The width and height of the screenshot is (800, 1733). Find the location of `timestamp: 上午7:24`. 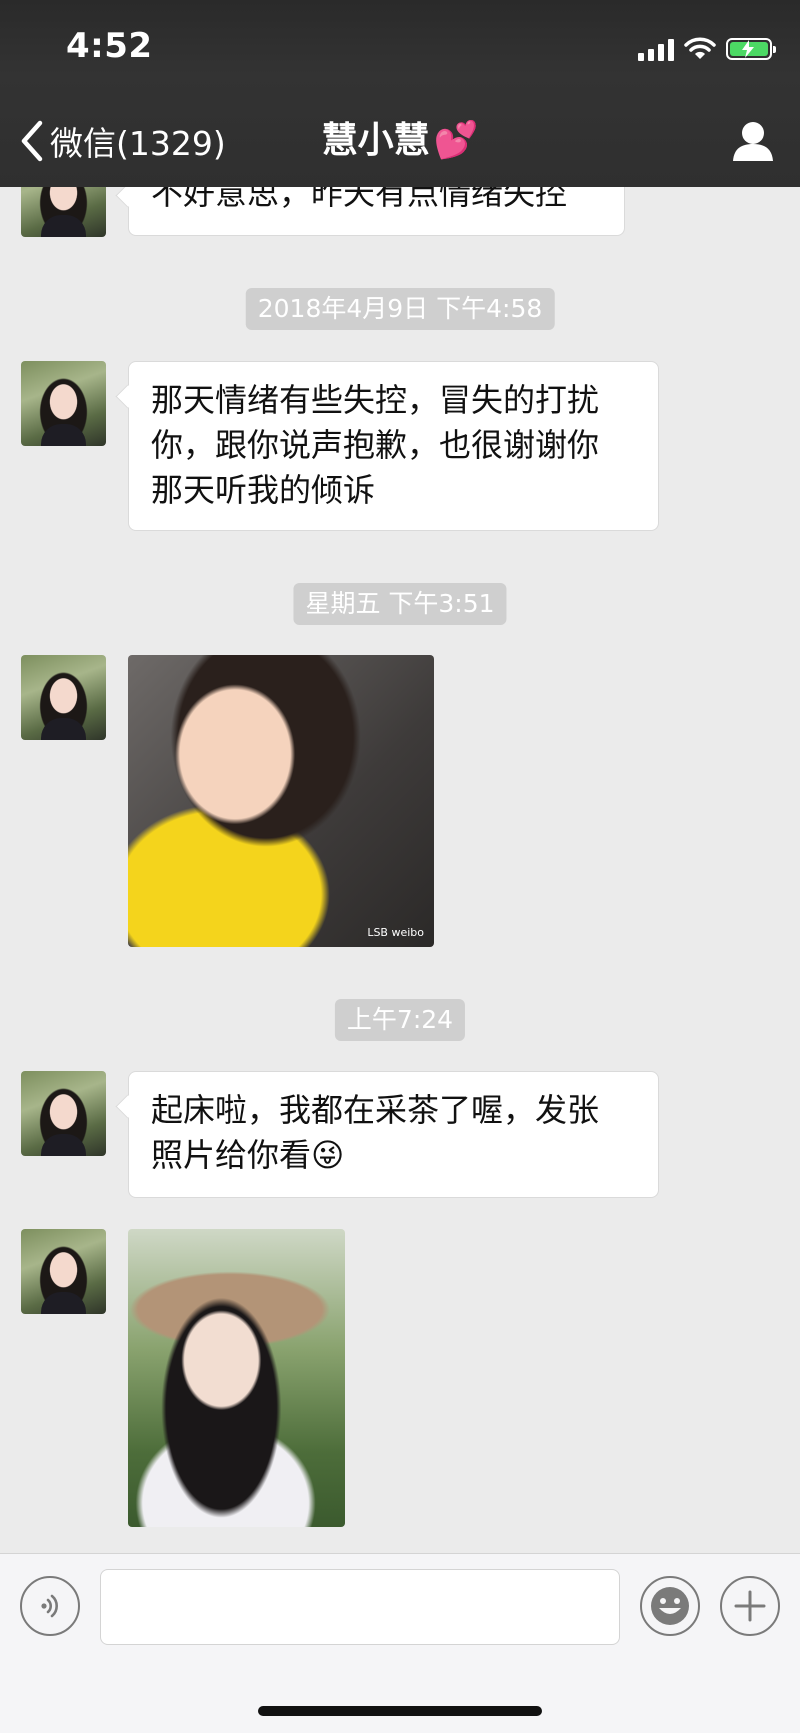

timestamp: 上午7:24 is located at coordinates (400, 1020).